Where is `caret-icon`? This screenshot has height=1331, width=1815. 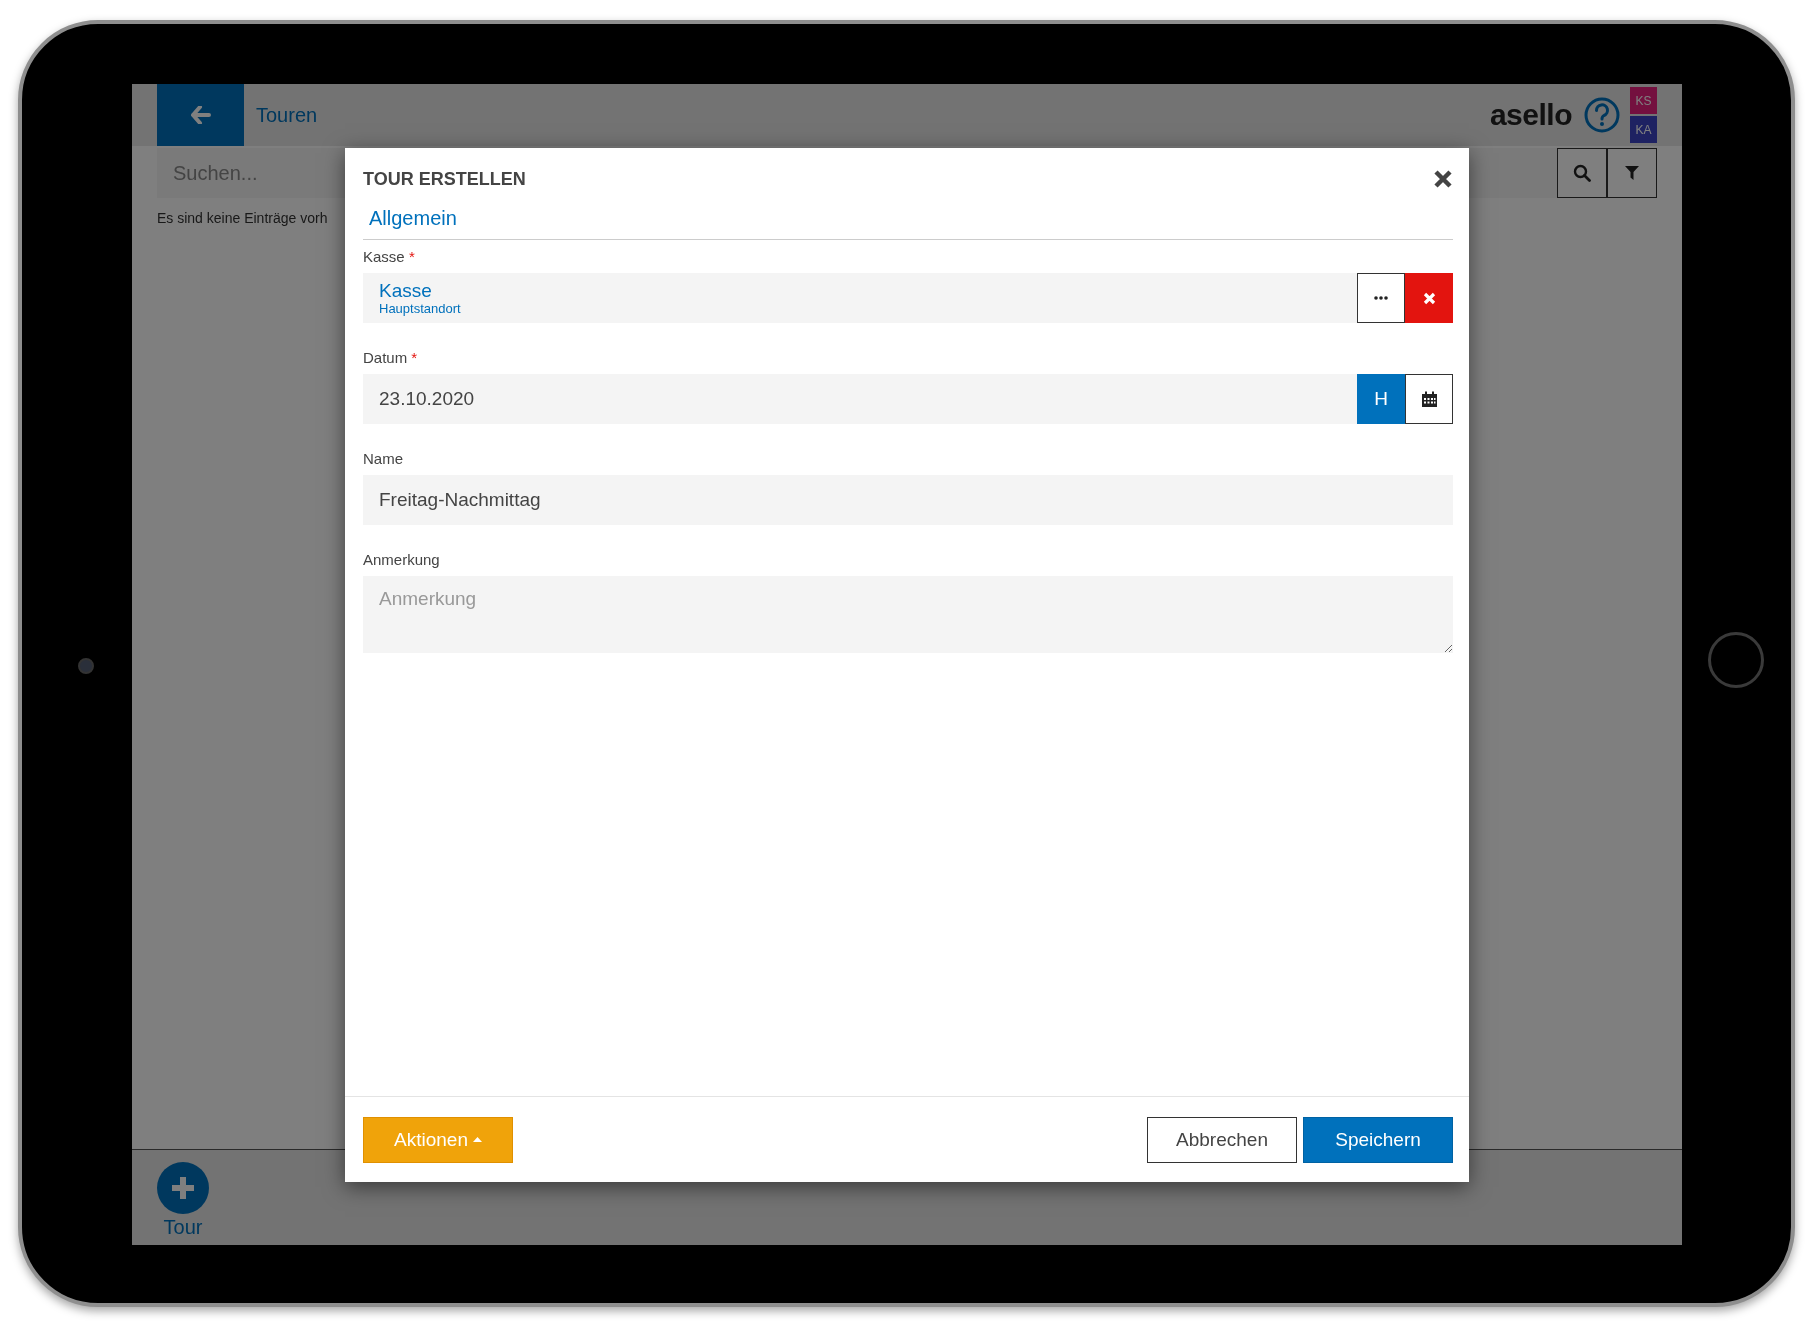
caret-icon is located at coordinates (477, 1139).